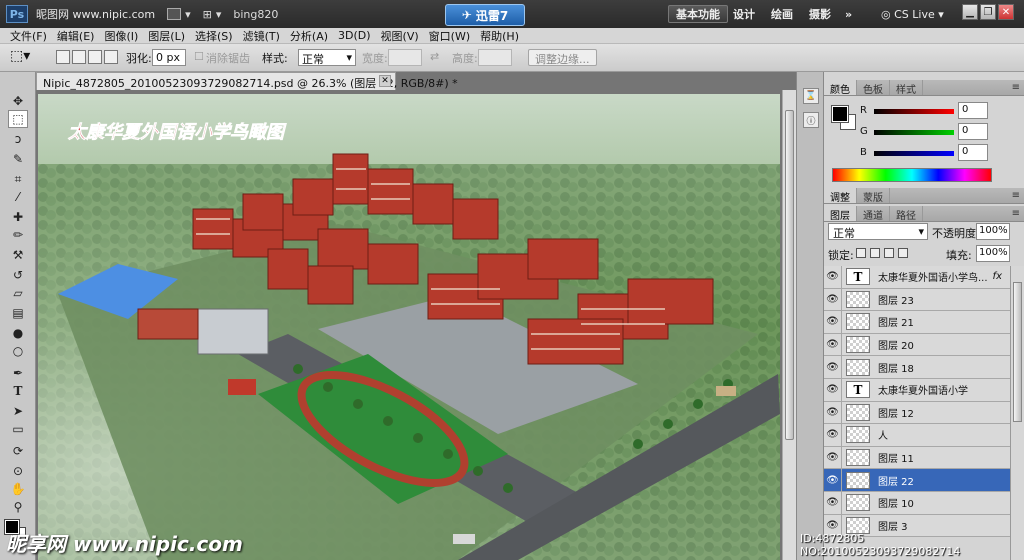 This screenshot has width=1024, height=560. Describe the element at coordinates (18, 139) in the screenshot. I see `lasso-tool-icon: ↄ` at that location.